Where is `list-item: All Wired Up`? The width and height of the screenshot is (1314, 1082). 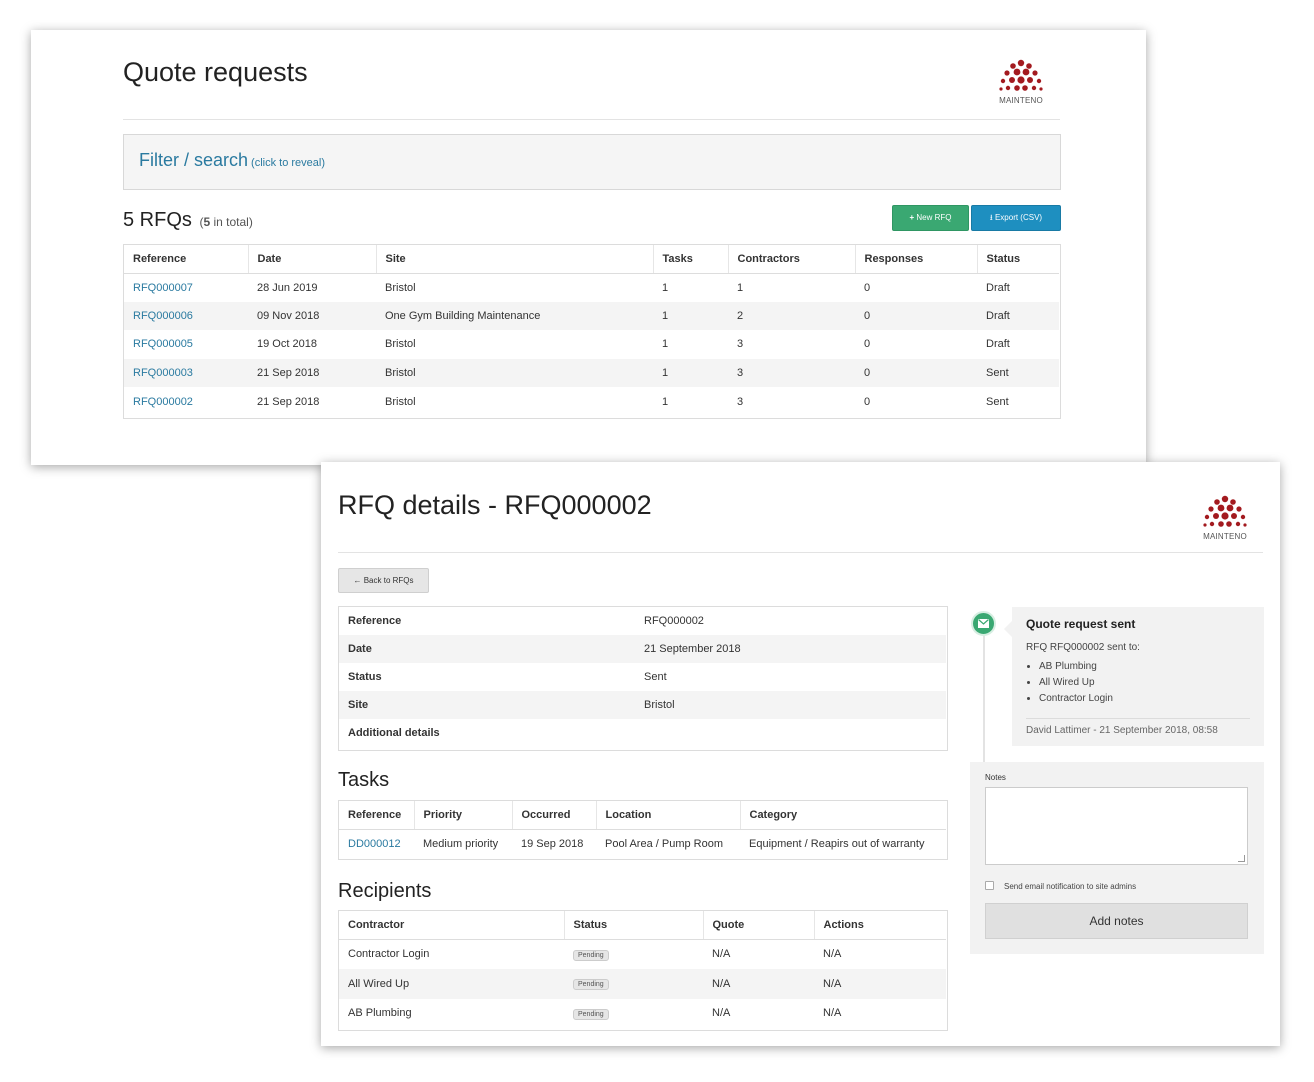 list-item: All Wired Up is located at coordinates (1076, 683).